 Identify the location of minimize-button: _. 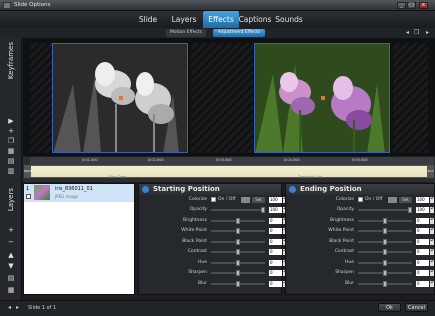
(401, 5).